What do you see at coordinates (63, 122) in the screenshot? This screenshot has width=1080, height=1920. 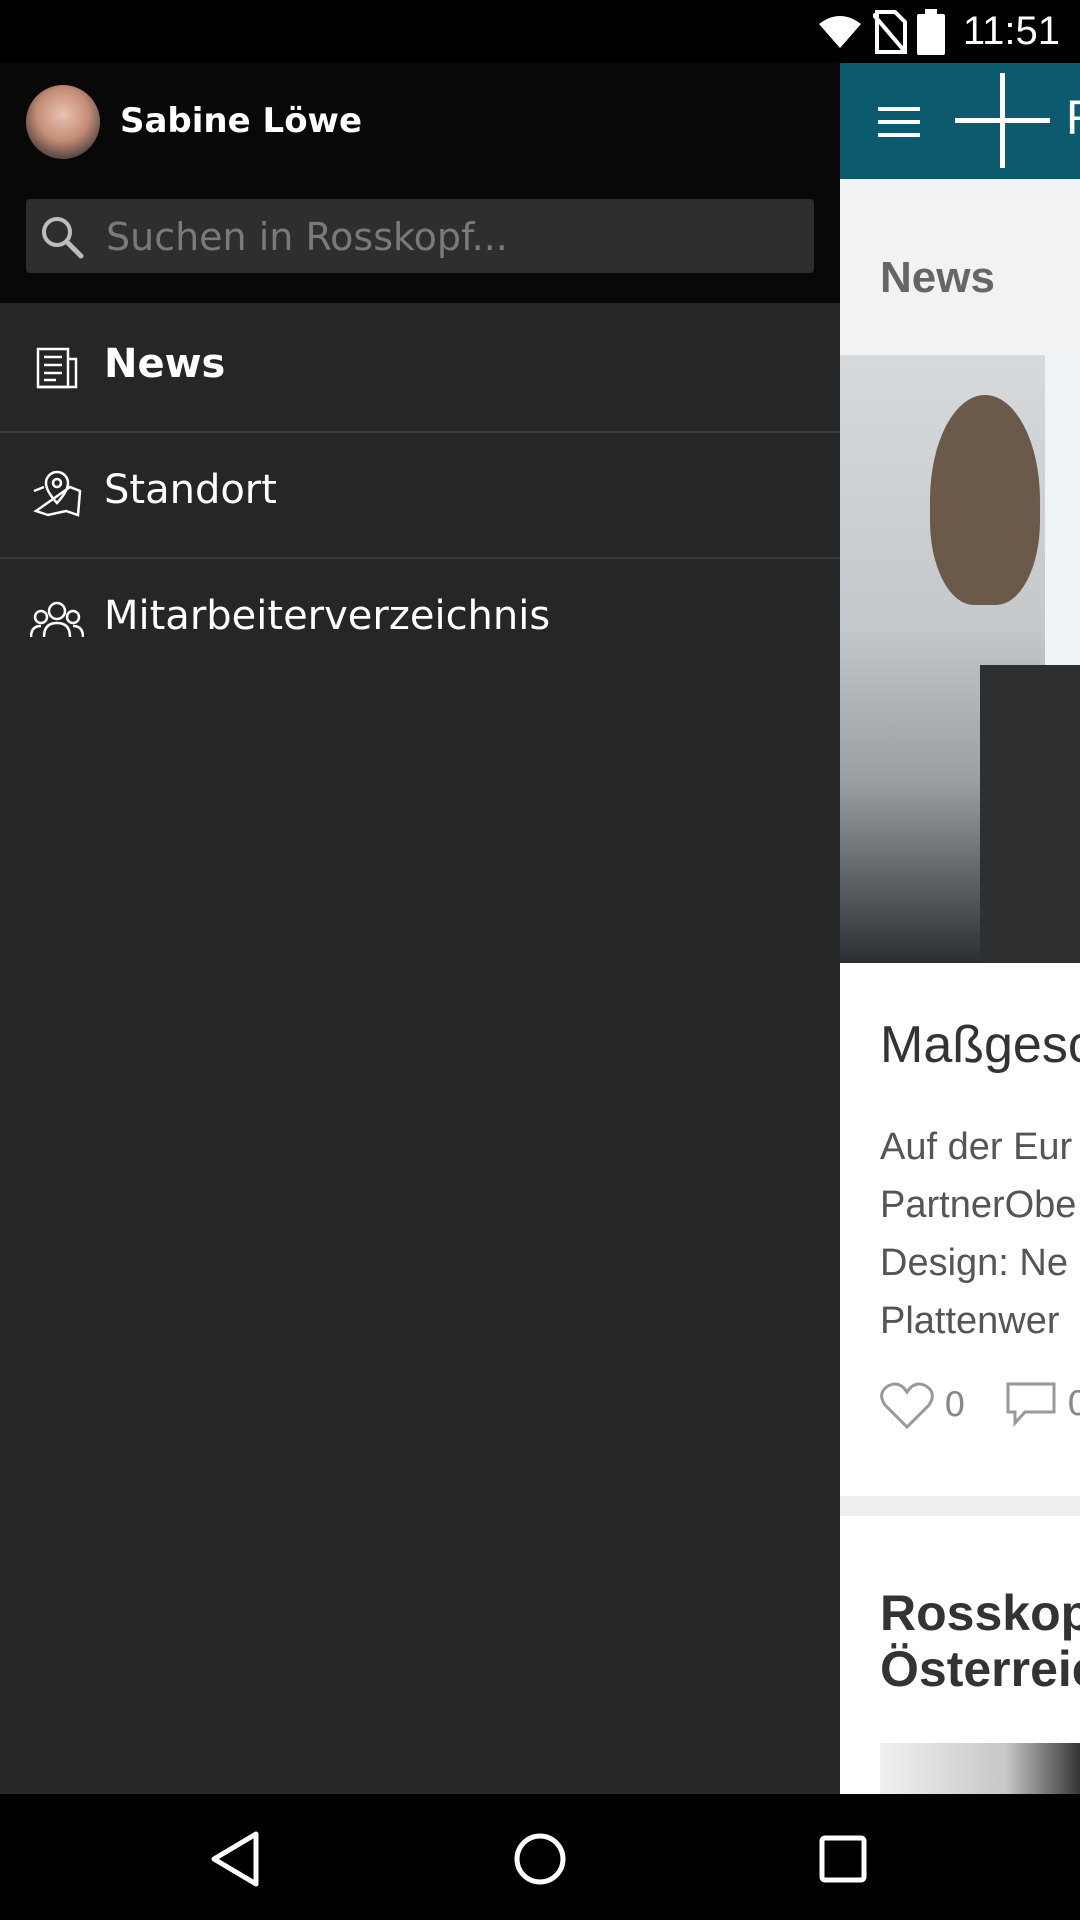 I see `avatar` at bounding box center [63, 122].